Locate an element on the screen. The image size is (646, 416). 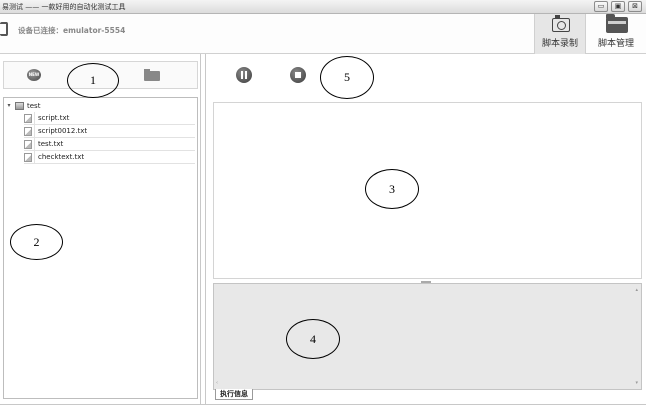
scroll-up-icon: ▴ is located at coordinates (636, 290).